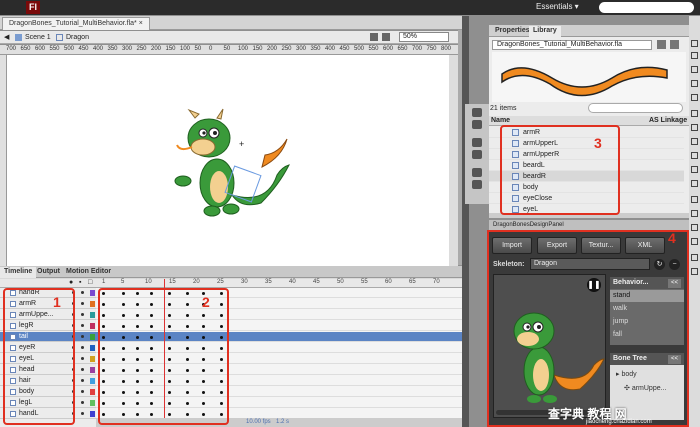 This screenshot has width=700, height=427. Describe the element at coordinates (545, 31) in the screenshot. I see `tab-library: Library` at that location.